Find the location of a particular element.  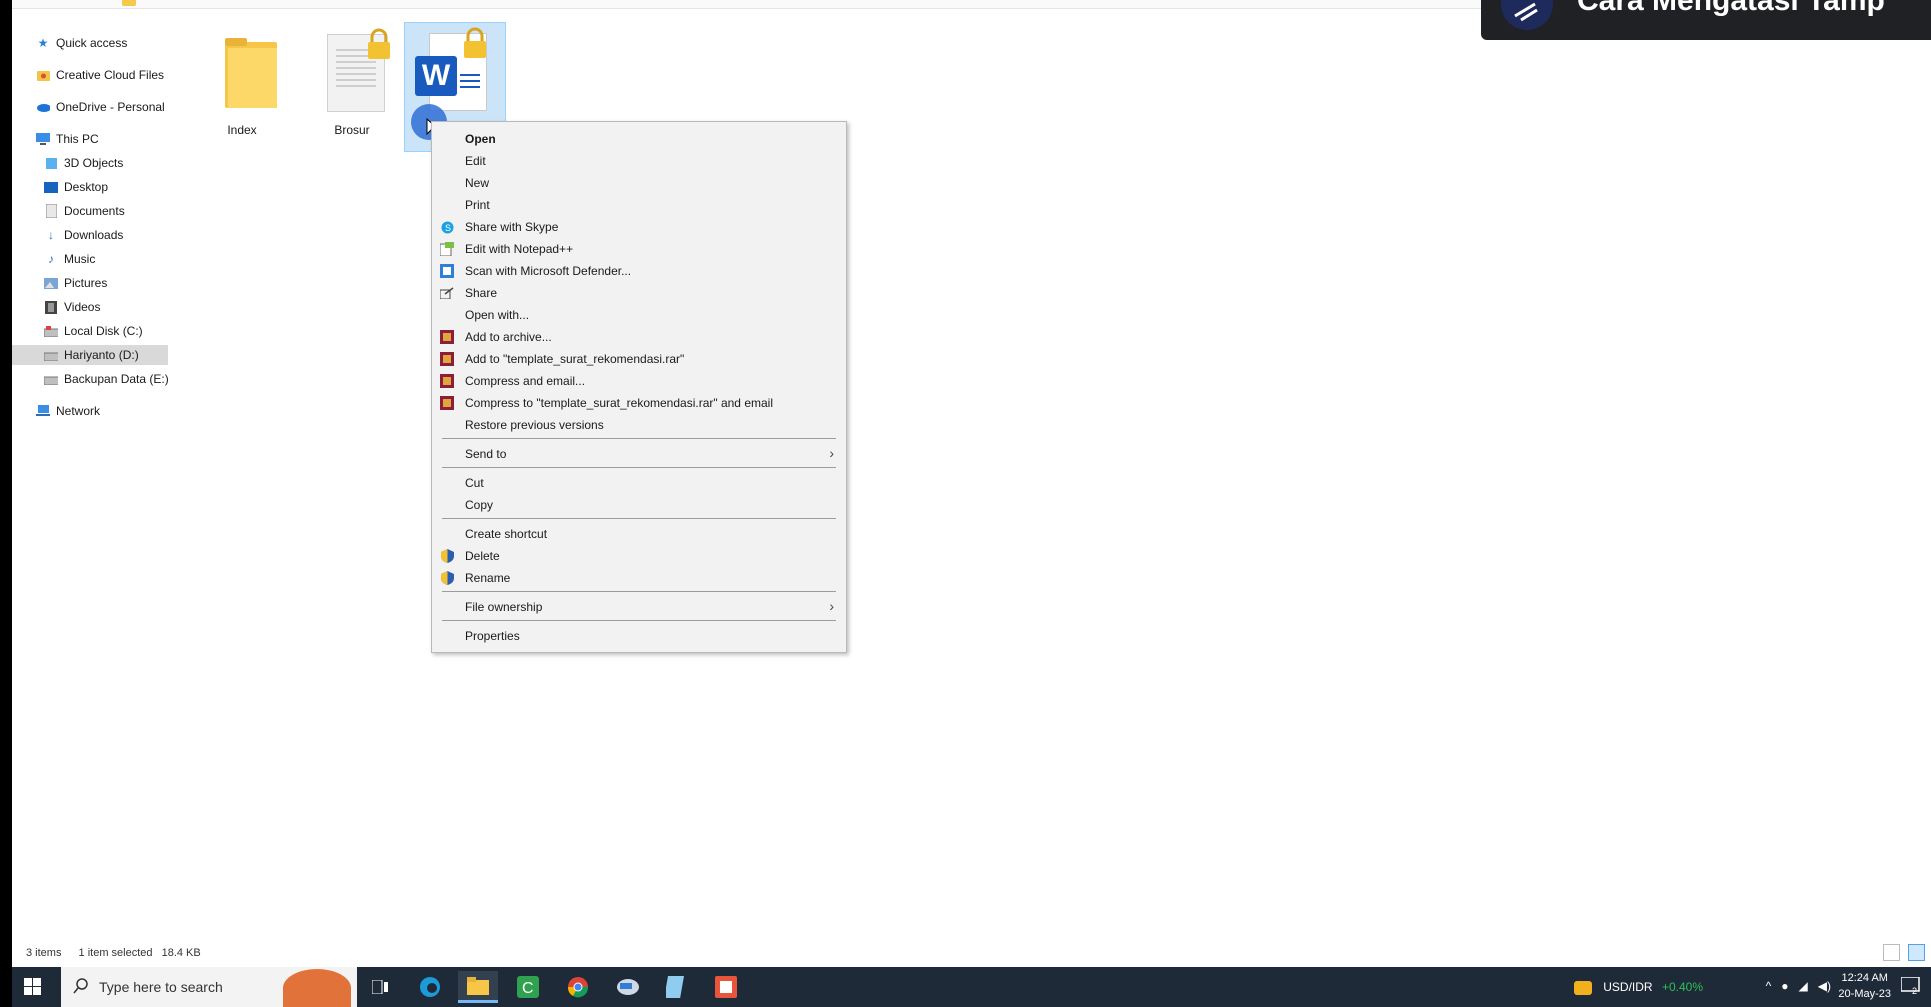

menu-item-restore-previous: Restore previous versions is located at coordinates (639, 425).